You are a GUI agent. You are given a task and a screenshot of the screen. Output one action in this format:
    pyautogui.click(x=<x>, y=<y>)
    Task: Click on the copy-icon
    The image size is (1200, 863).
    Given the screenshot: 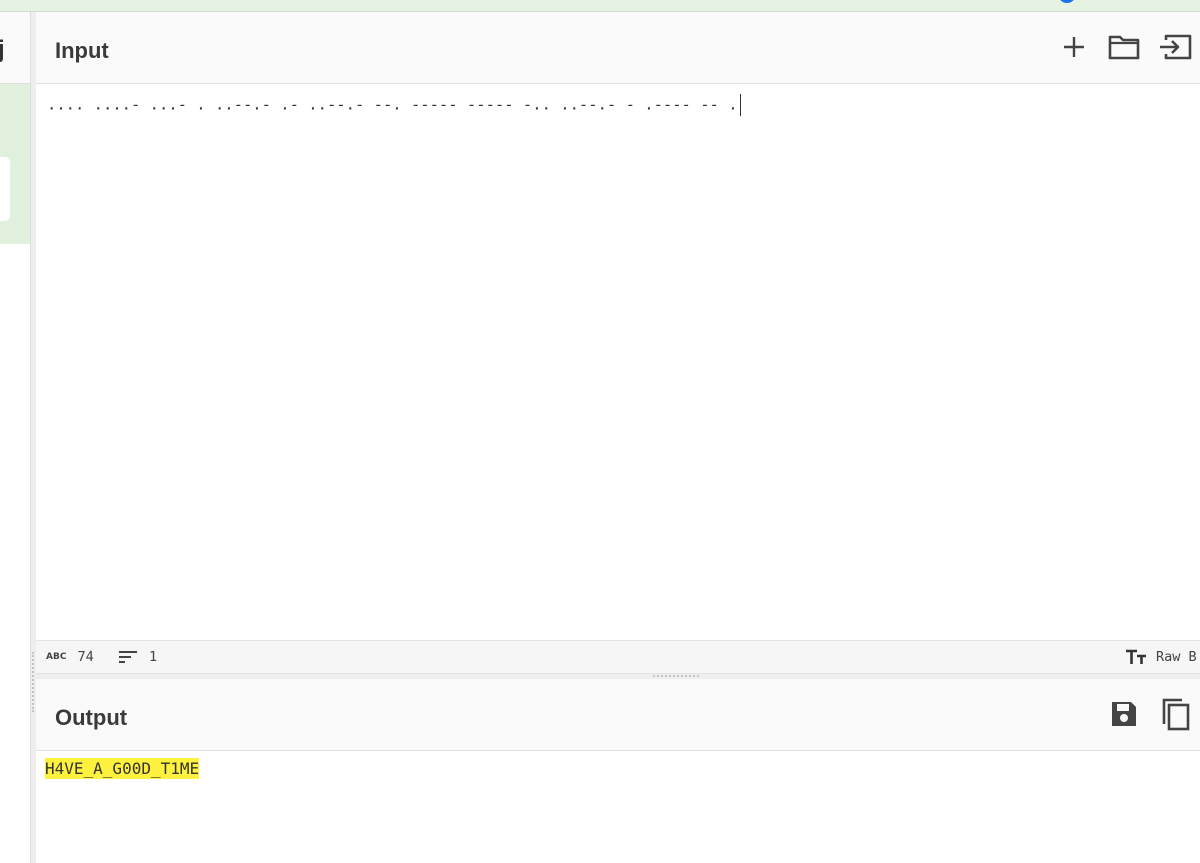 What is the action you would take?
    pyautogui.click(x=1176, y=714)
    